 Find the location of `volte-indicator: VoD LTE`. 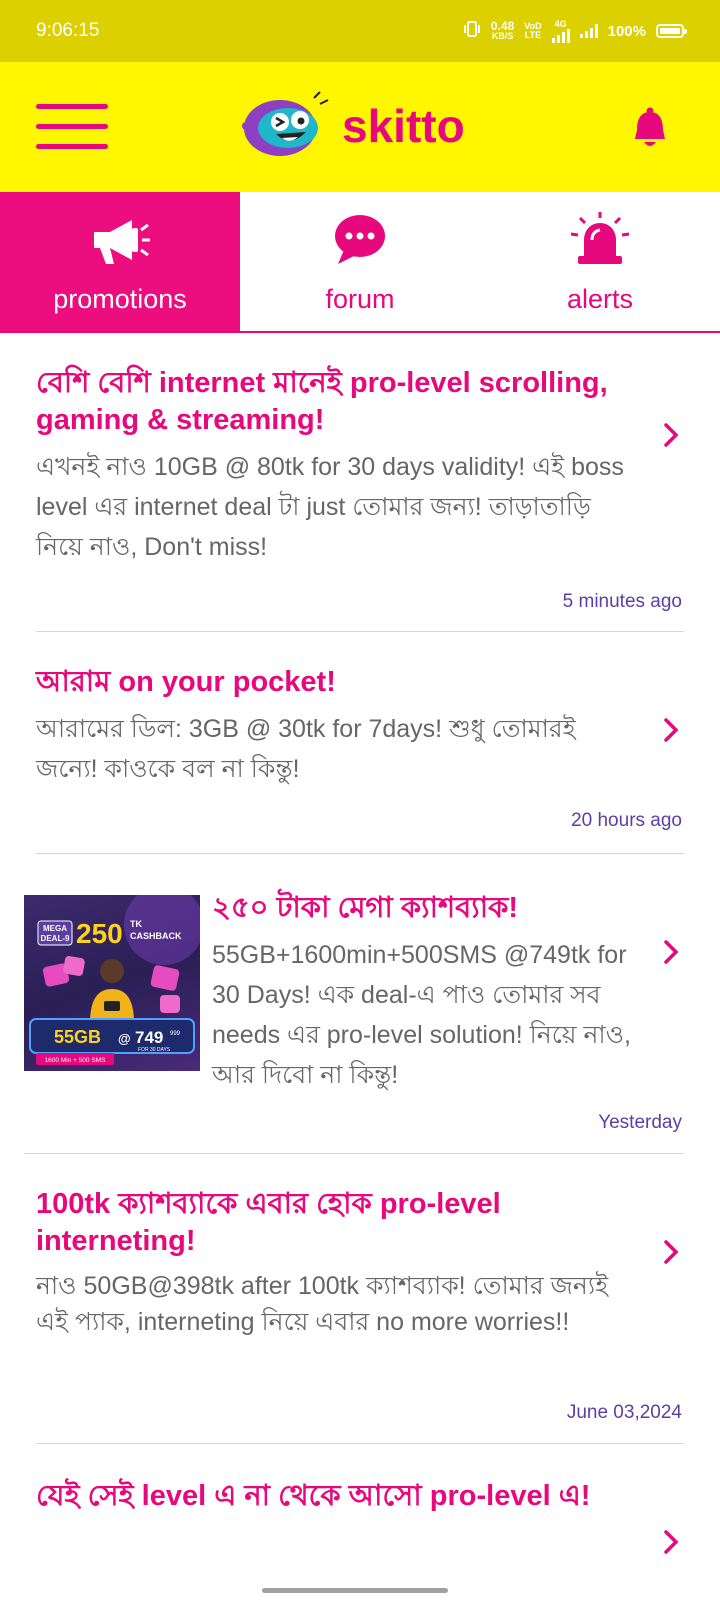

volte-indicator: VoD LTE is located at coordinates (532, 31).